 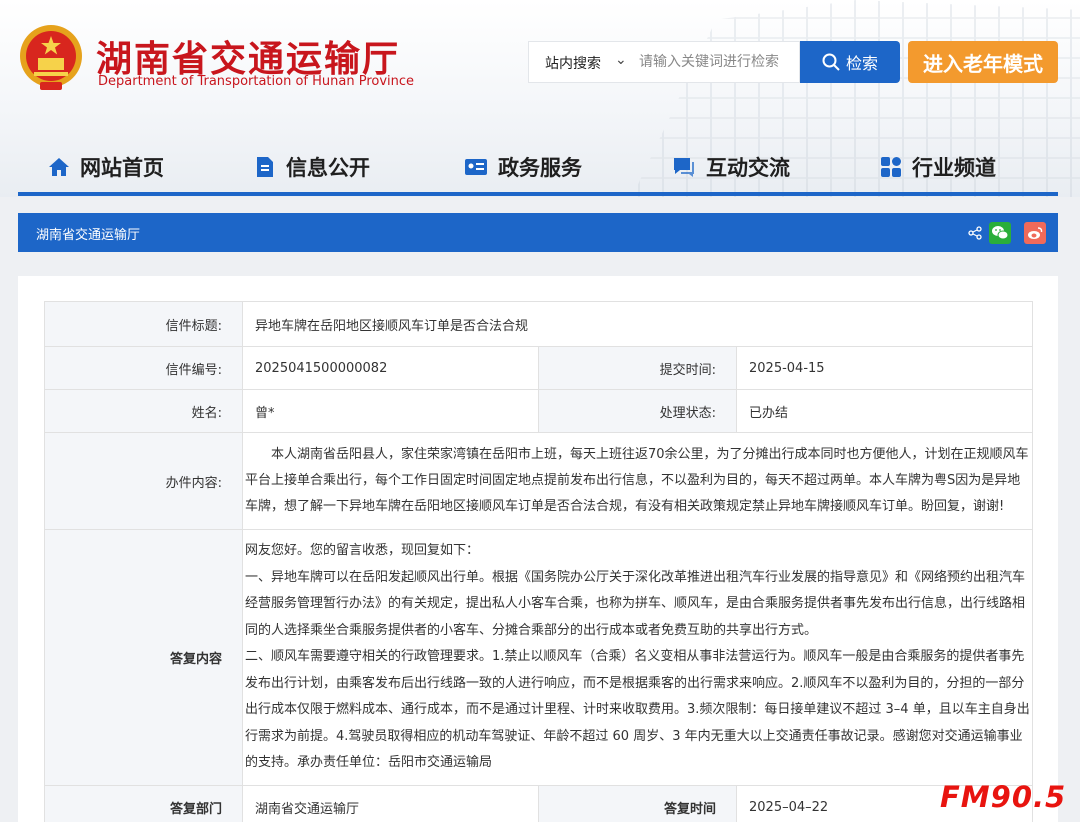 I want to click on table-row: 答复部门 湖南省交通运输厅 答复时间 2025–04–22, so click(x=538, y=803).